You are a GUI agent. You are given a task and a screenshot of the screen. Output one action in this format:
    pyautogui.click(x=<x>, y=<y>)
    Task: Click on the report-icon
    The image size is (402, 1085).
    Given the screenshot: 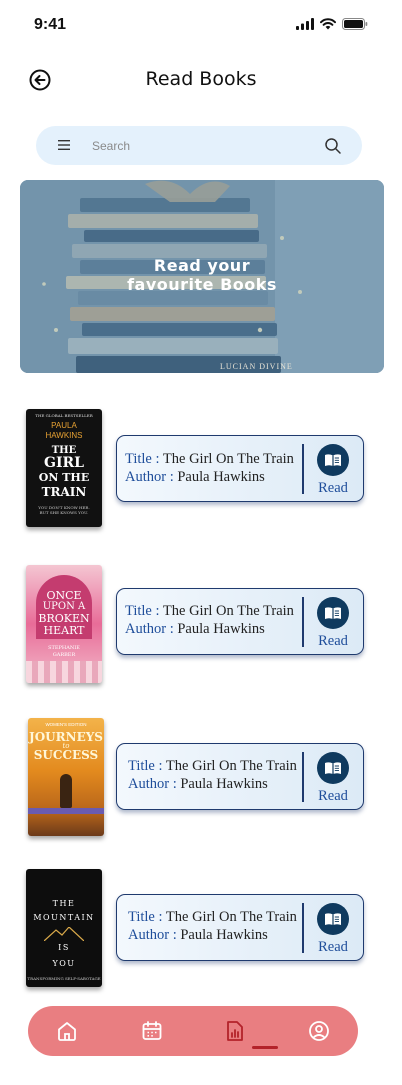 What is the action you would take?
    pyautogui.click(x=235, y=1031)
    